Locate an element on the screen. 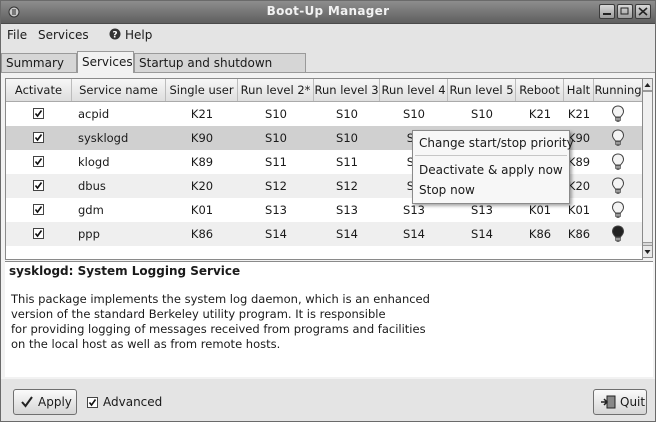 The width and height of the screenshot is (656, 422). minimize-button is located at coordinates (607, 11).